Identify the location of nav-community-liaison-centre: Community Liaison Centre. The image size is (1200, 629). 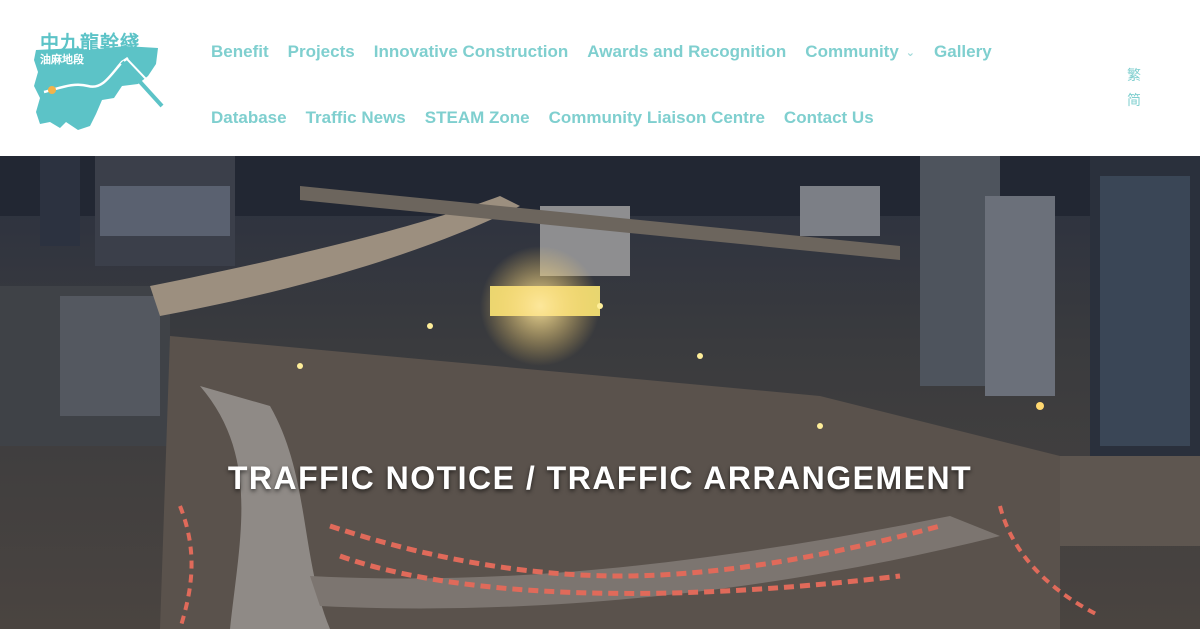
(657, 118).